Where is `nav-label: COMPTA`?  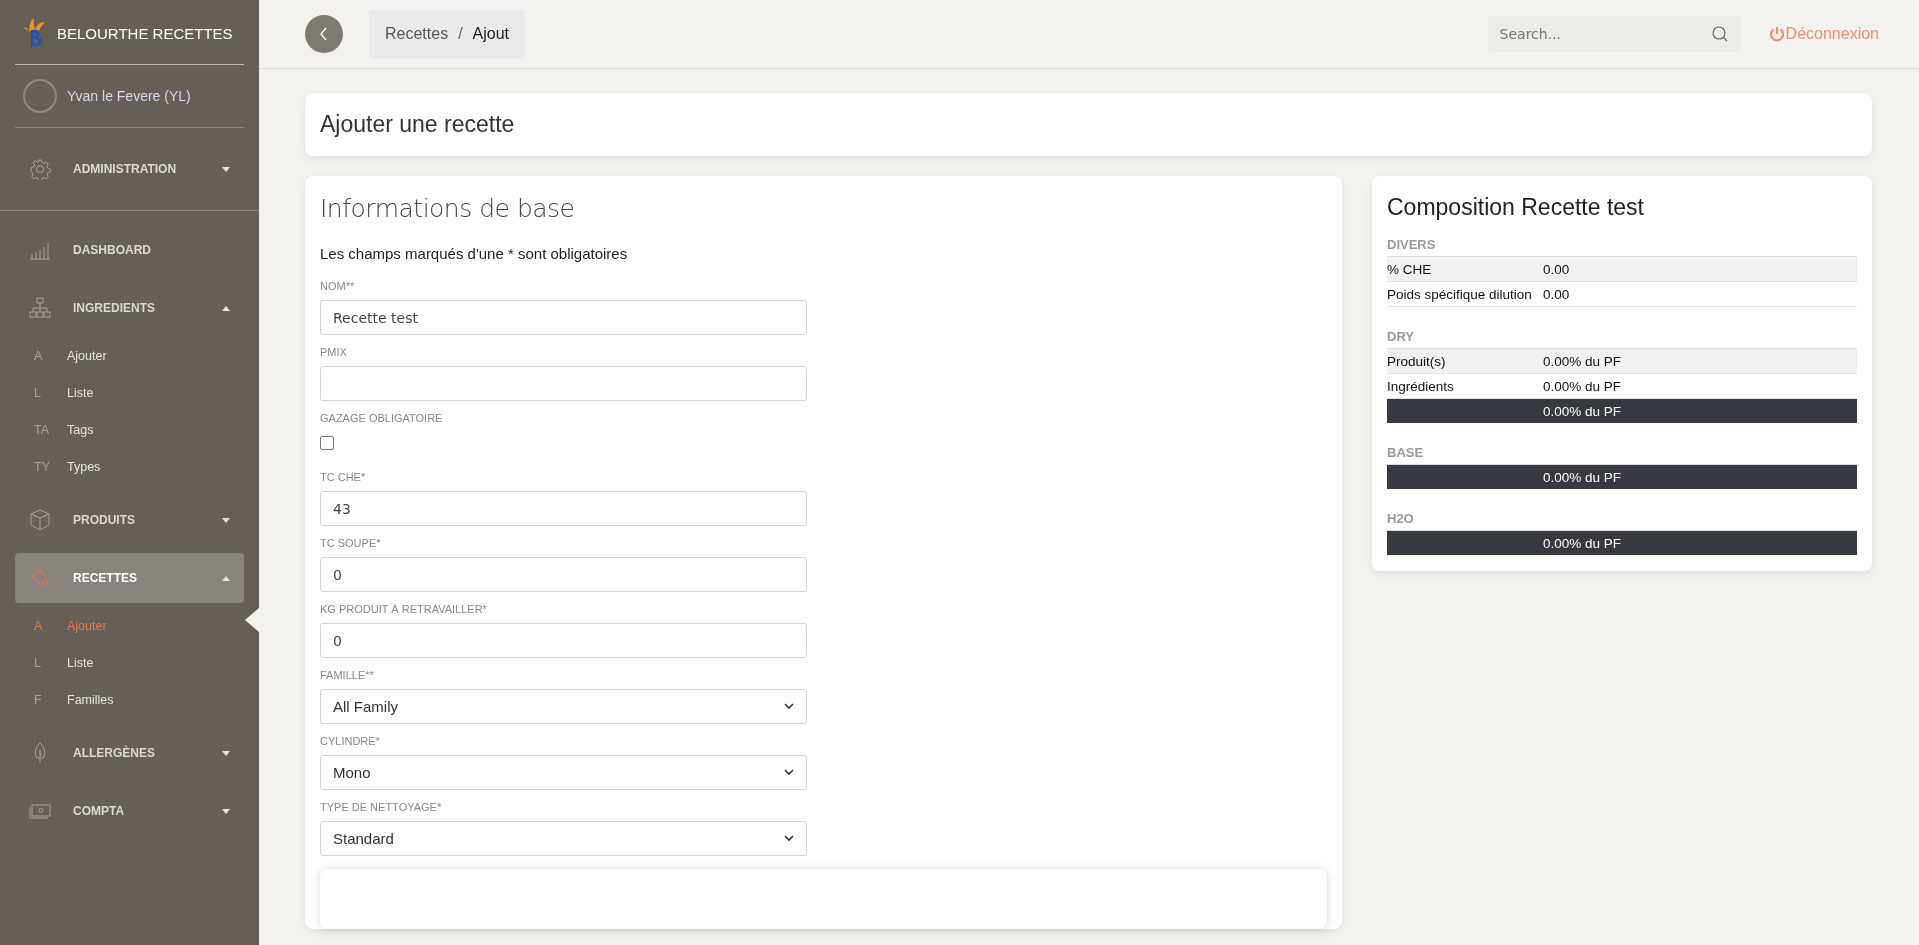 nav-label: COMPTA is located at coordinates (99, 811).